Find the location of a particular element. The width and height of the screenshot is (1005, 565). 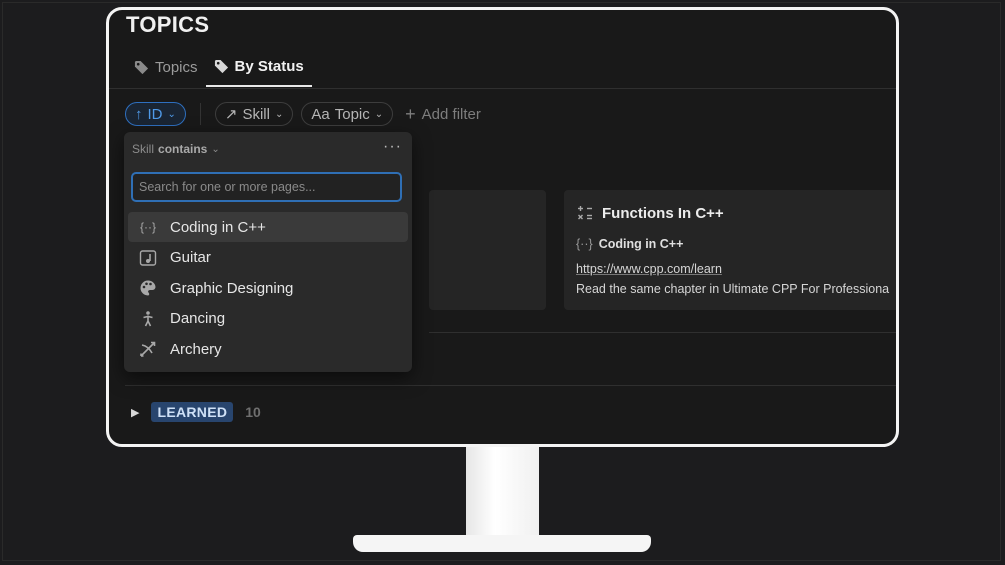

expand-triangle-icon: ▶ is located at coordinates (135, 412).